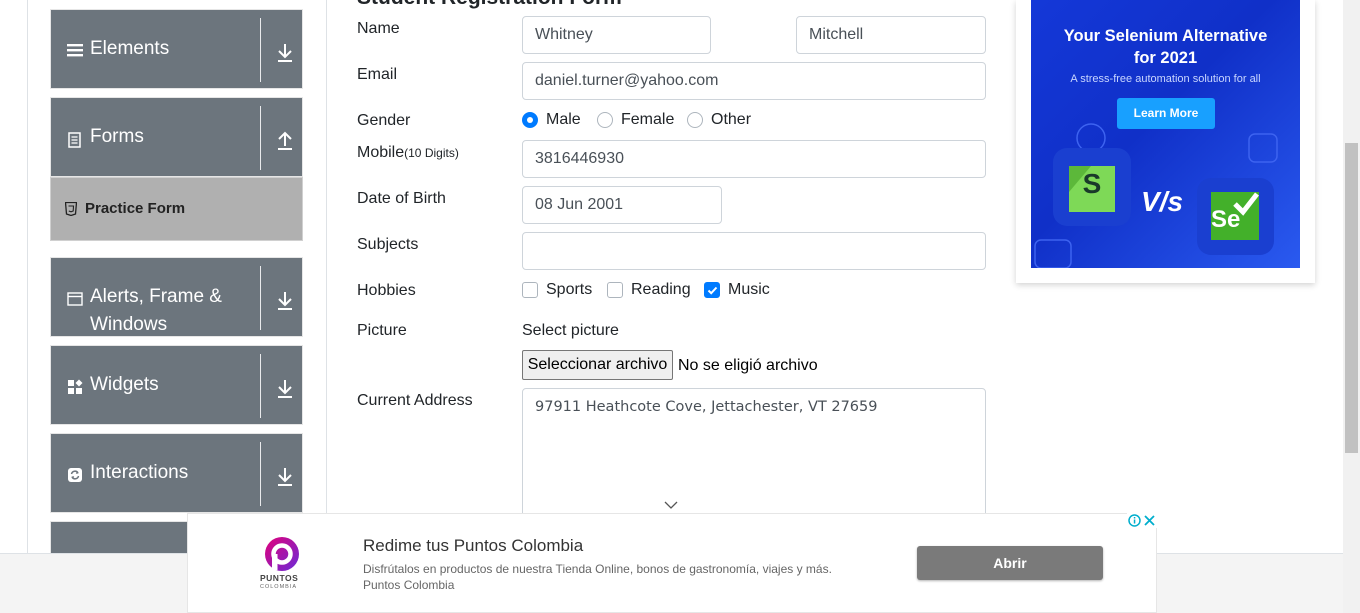  Describe the element at coordinates (75, 475) in the screenshot. I see `interactions-icon` at that location.